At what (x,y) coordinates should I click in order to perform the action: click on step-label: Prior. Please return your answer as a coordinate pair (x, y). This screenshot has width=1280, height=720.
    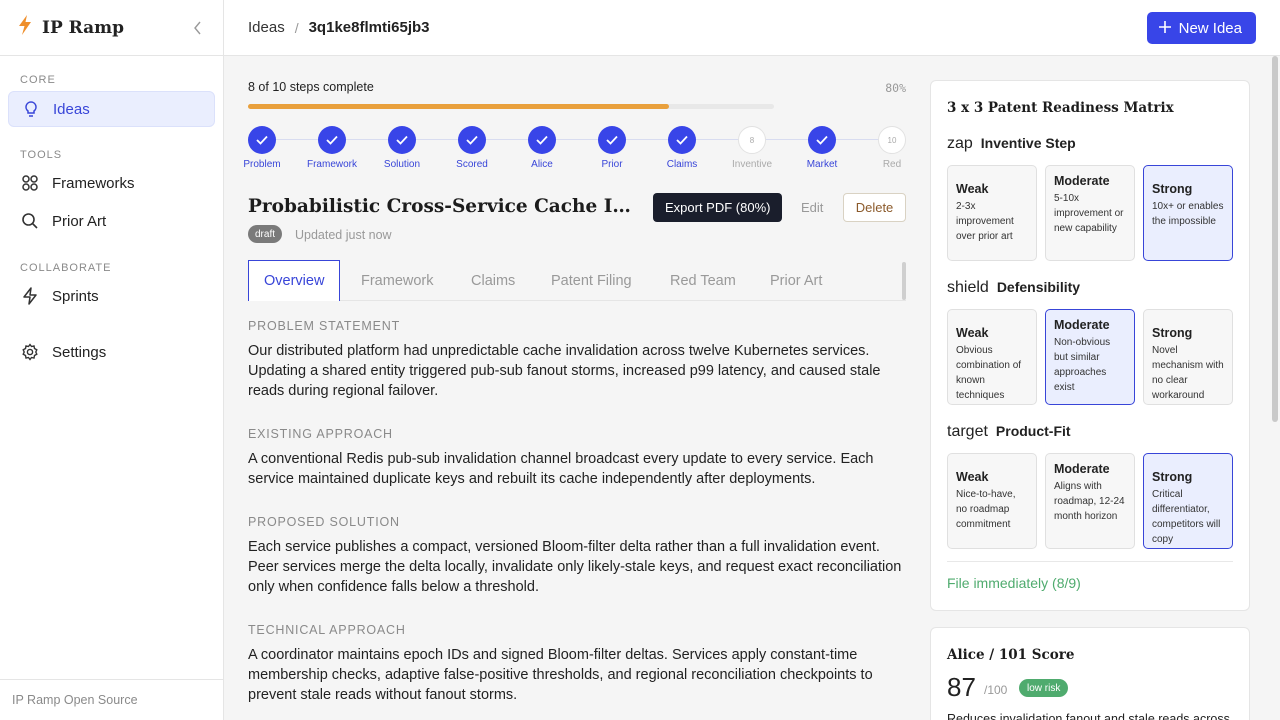
    Looking at the image, I should click on (612, 164).